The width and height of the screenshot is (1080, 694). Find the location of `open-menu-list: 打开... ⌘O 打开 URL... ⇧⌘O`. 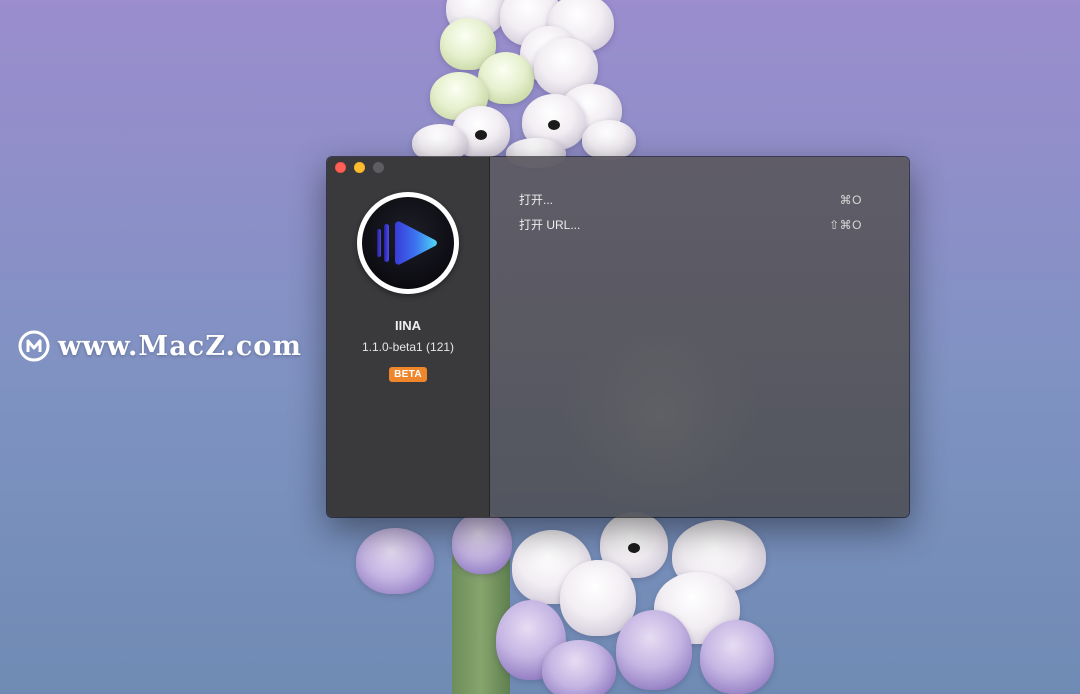

open-menu-list: 打开... ⌘O 打开 URL... ⇧⌘O is located at coordinates (699, 212).